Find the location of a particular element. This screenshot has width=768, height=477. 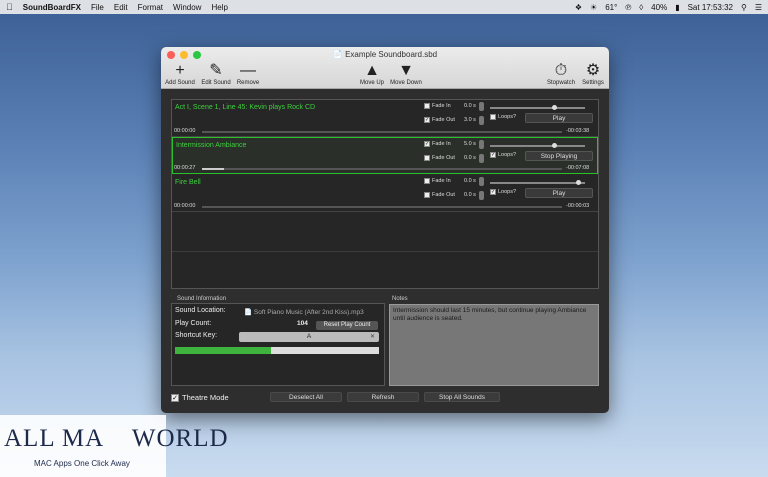

pencil-icon: ✎ is located at coordinates (216, 70).